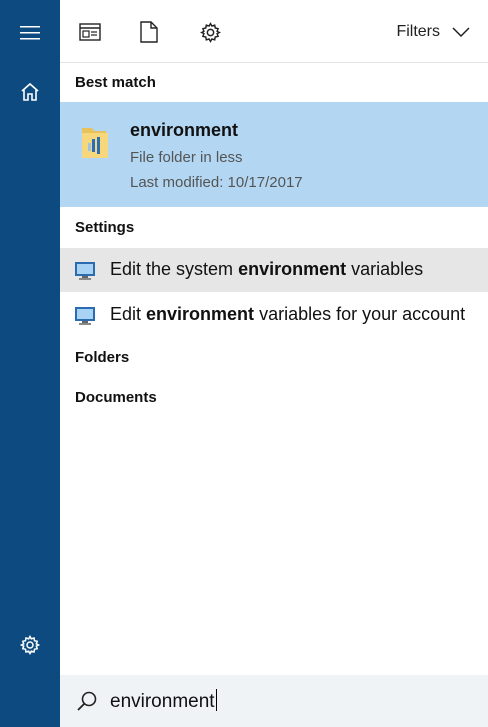 The image size is (488, 727). I want to click on search-icon, so click(87, 701).